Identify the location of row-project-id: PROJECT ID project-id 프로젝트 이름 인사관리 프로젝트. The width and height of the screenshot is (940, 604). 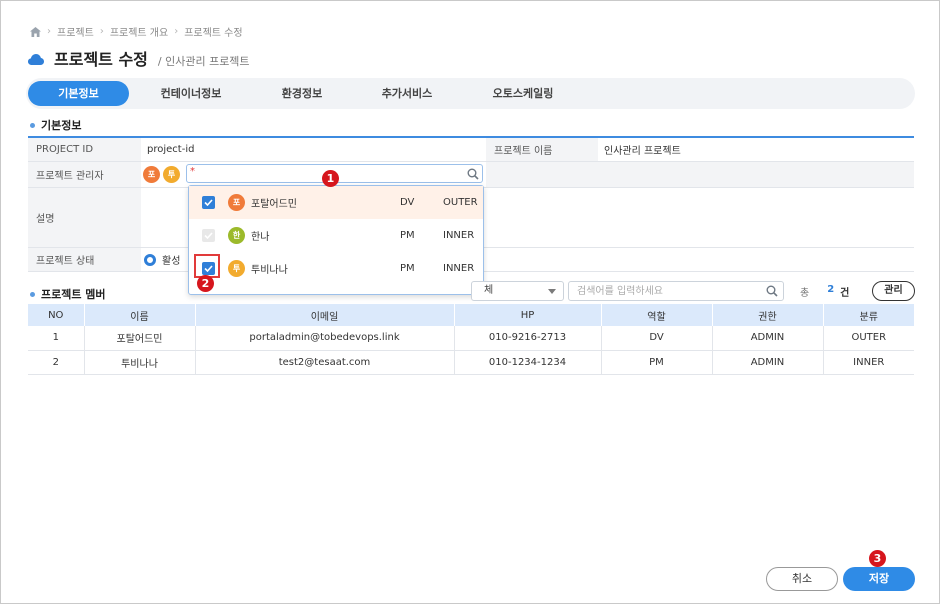
(471, 150).